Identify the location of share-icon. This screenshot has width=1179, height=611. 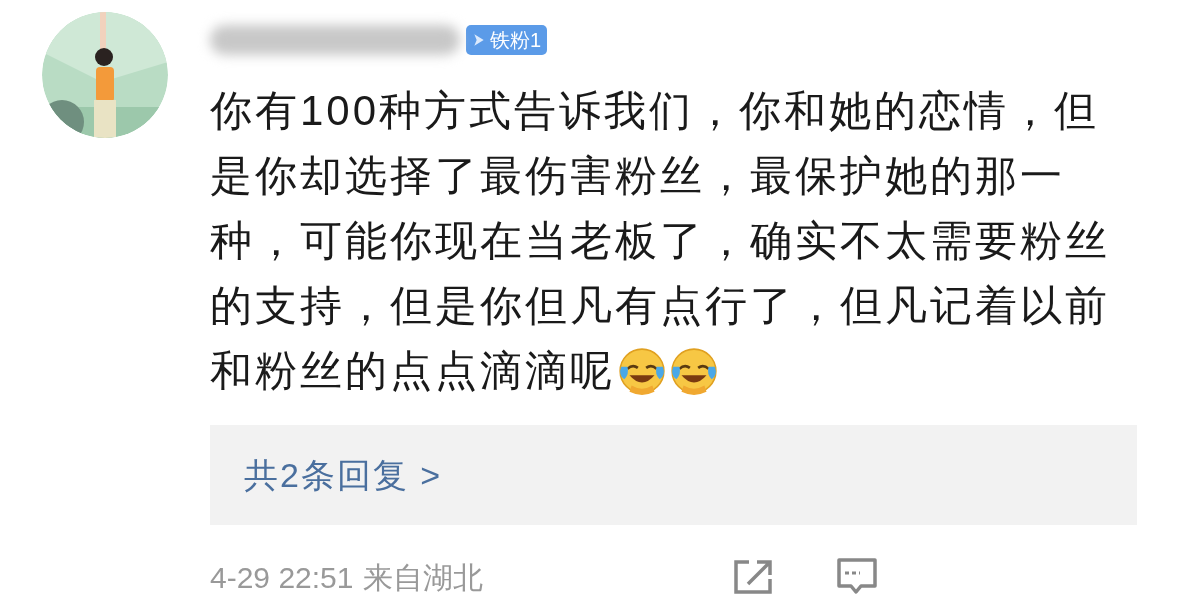
(753, 577).